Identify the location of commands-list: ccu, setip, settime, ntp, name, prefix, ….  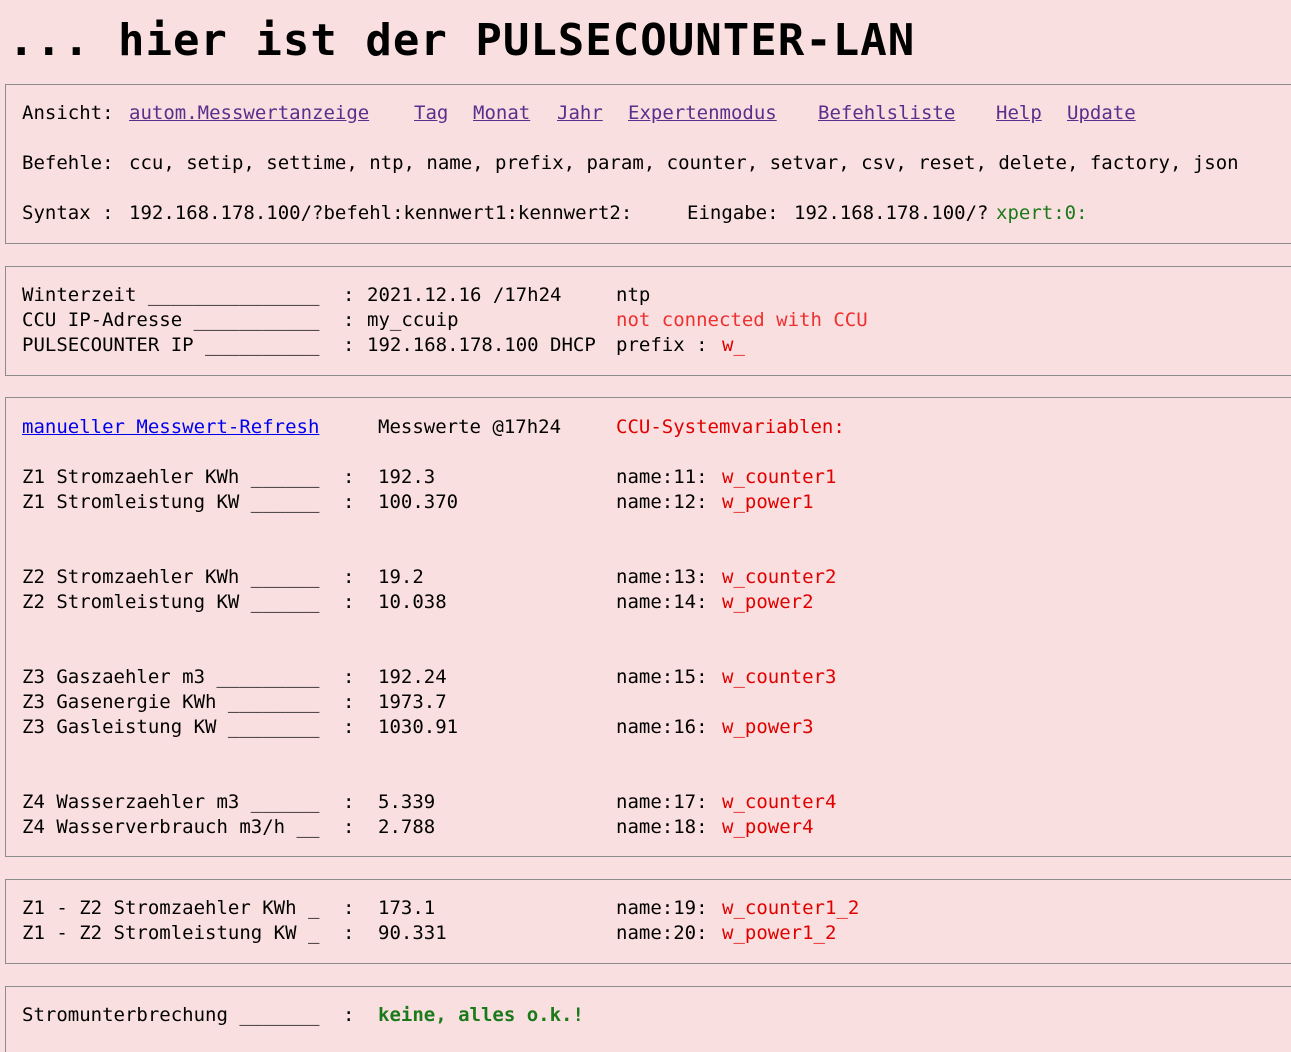
(684, 163).